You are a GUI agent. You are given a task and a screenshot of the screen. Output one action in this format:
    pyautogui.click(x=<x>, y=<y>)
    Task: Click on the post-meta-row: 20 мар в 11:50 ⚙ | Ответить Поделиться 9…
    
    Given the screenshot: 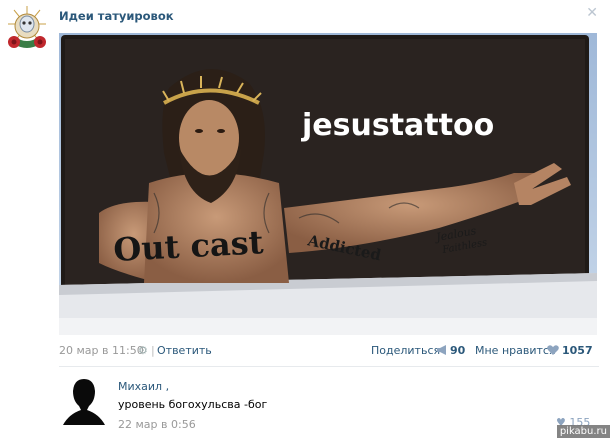 What is the action you would take?
    pyautogui.click(x=326, y=352)
    